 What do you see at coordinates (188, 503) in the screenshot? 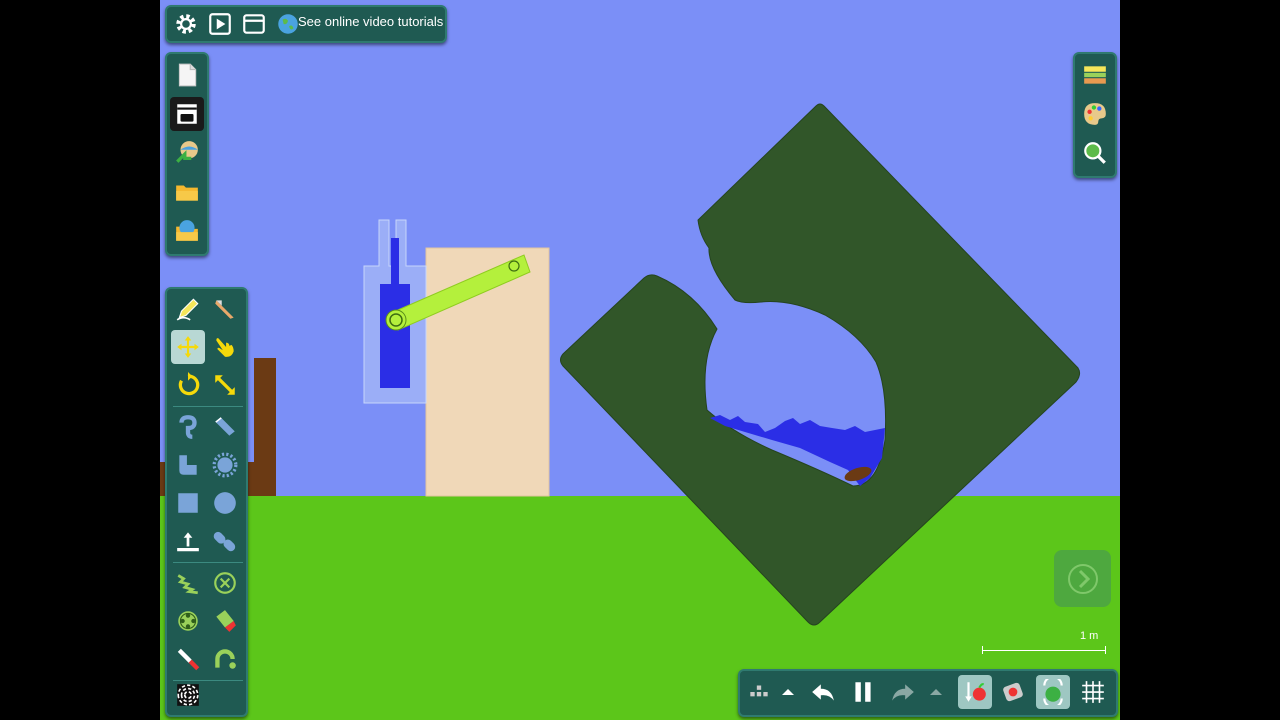
I see `box-tool-icon` at bounding box center [188, 503].